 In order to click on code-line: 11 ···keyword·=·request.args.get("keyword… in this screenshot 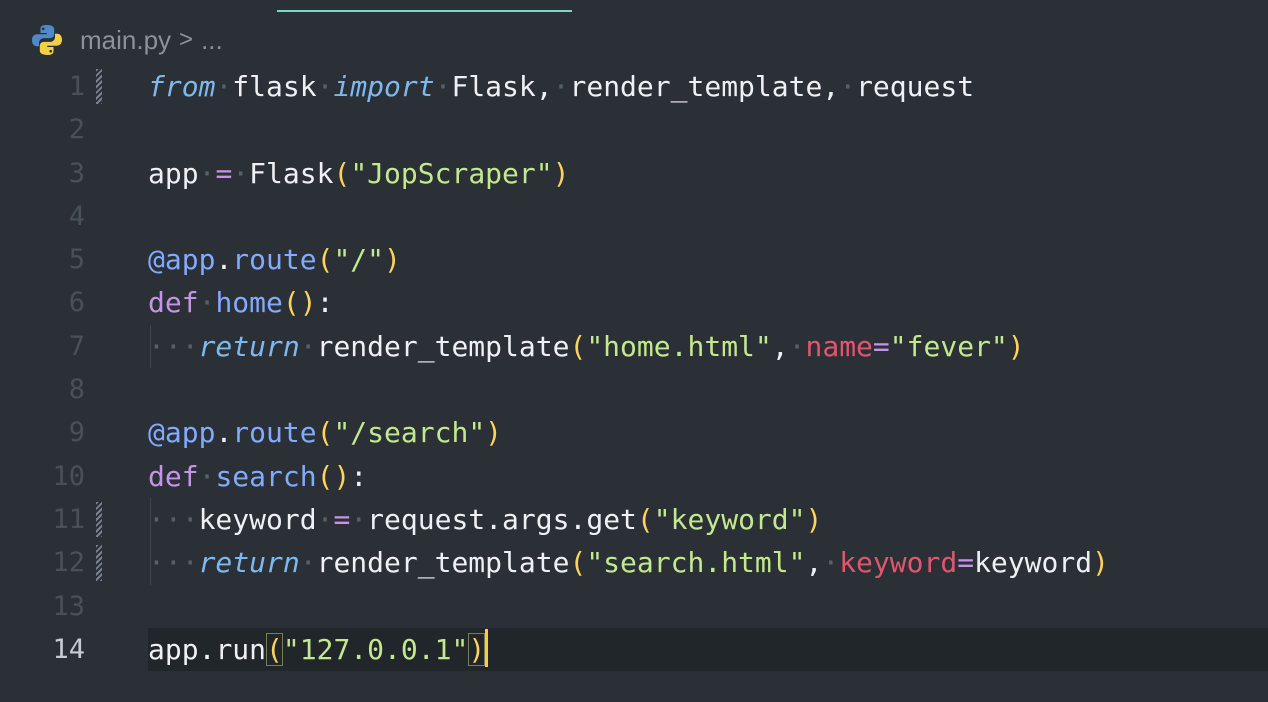, I will do `click(634, 519)`.